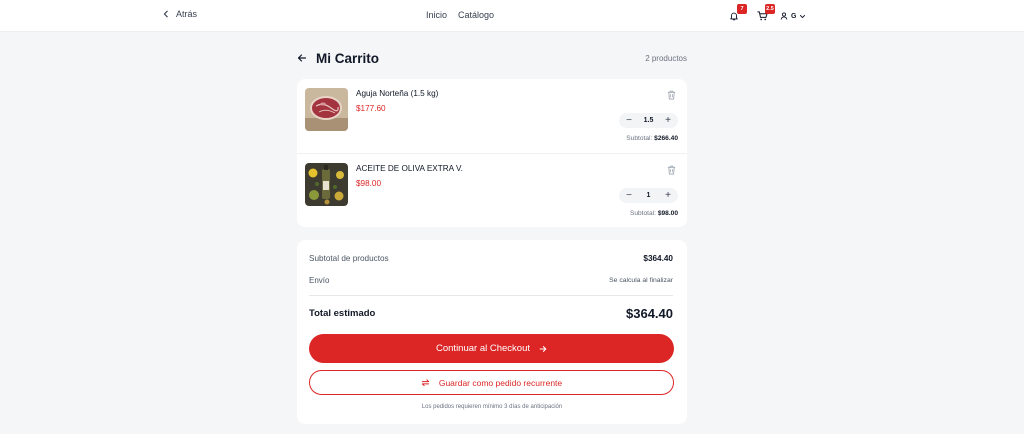 The width and height of the screenshot is (1024, 434). What do you see at coordinates (667, 213) in the screenshot?
I see `item-subtotal-value: $98.00` at bounding box center [667, 213].